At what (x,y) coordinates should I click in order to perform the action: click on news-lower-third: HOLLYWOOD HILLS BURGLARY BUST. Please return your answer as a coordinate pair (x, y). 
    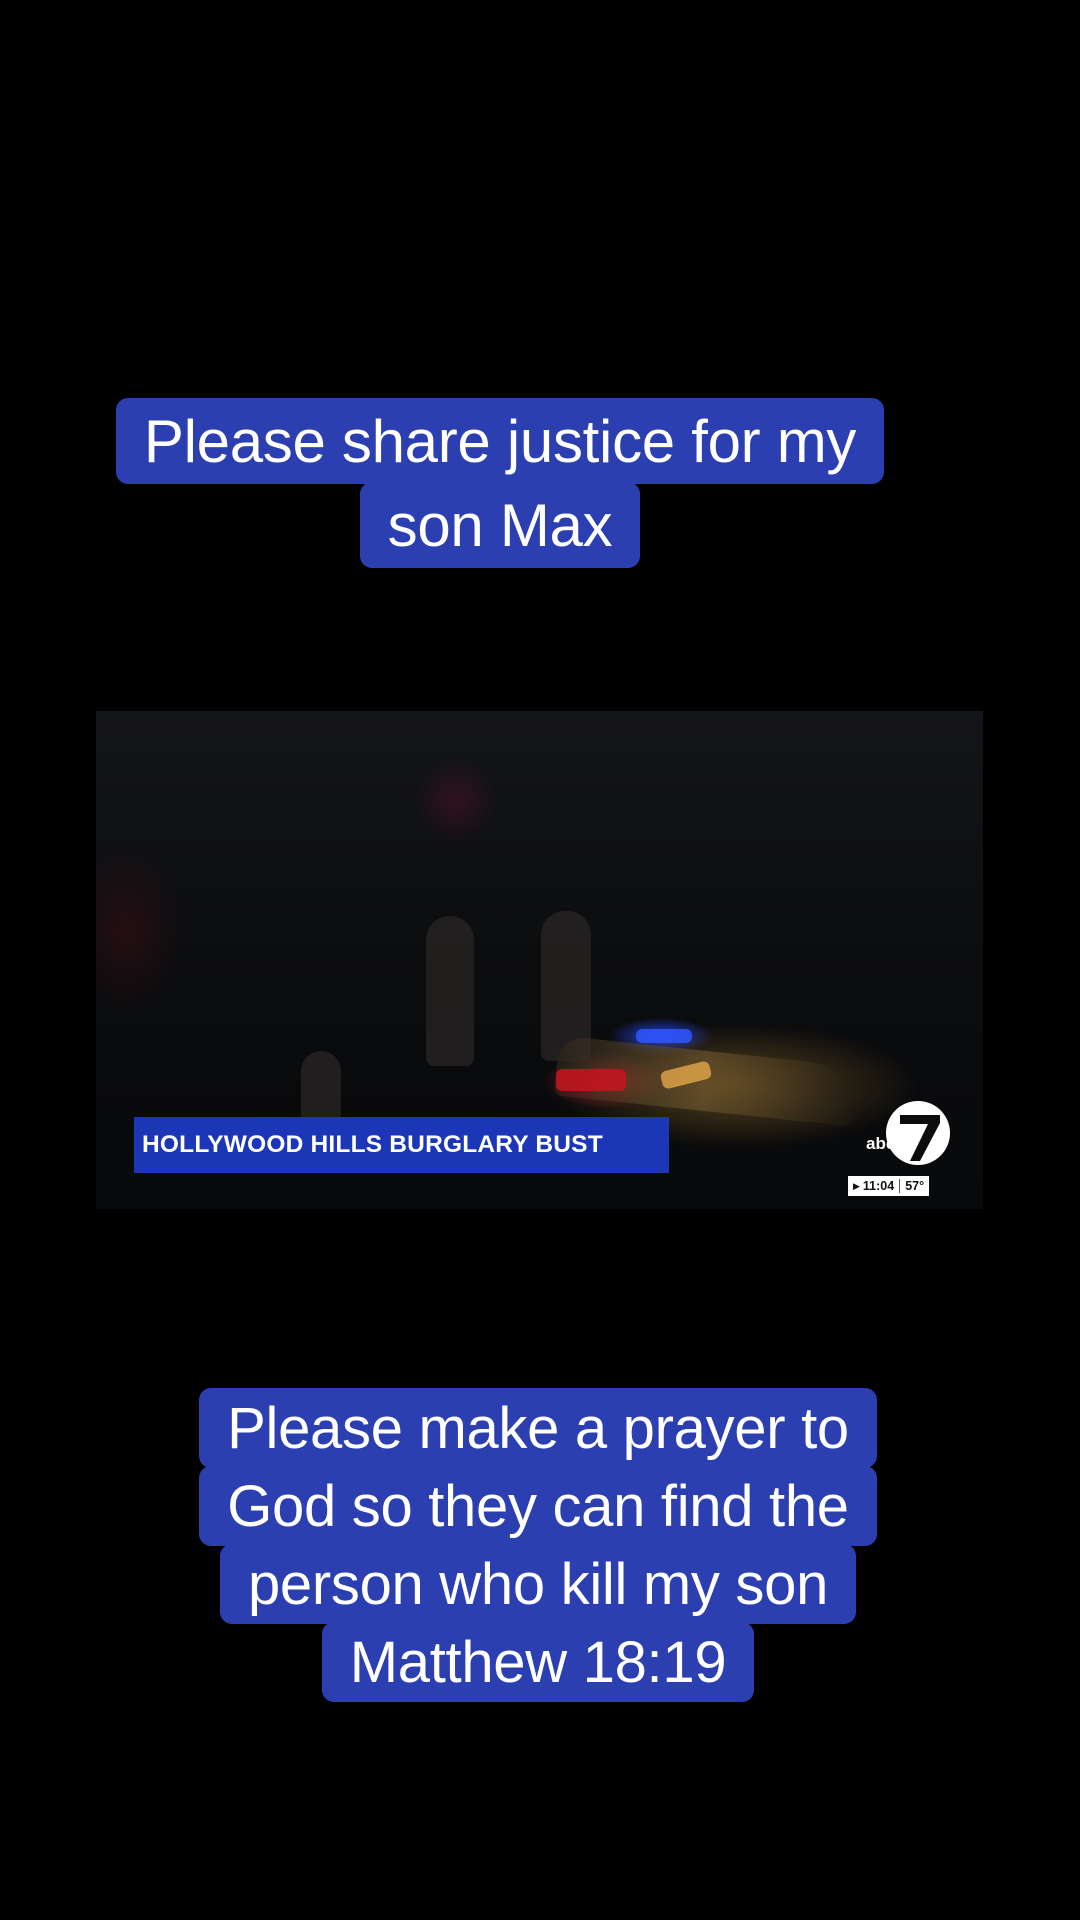
    Looking at the image, I should click on (401, 1145).